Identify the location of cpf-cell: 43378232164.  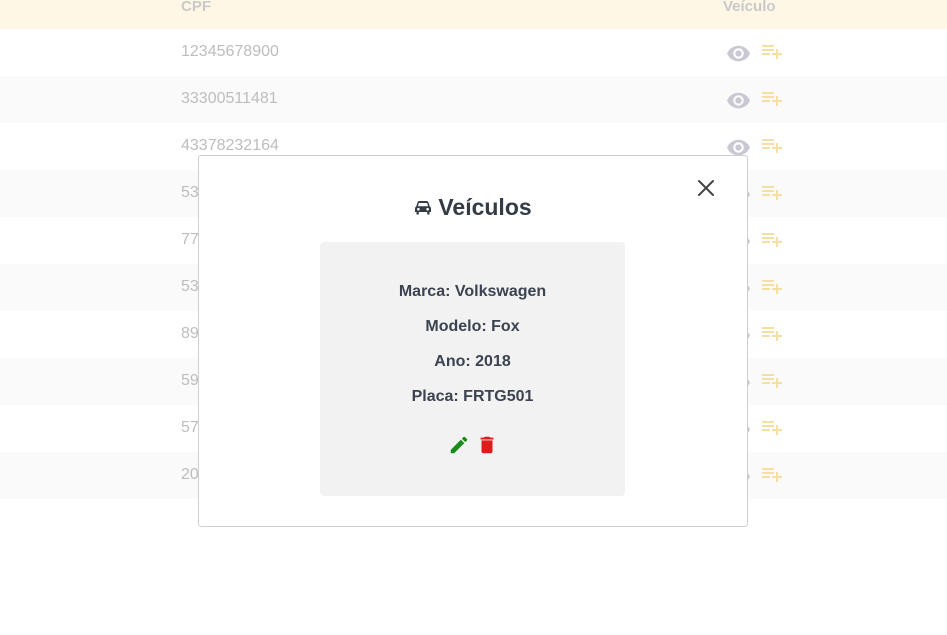
(230, 145).